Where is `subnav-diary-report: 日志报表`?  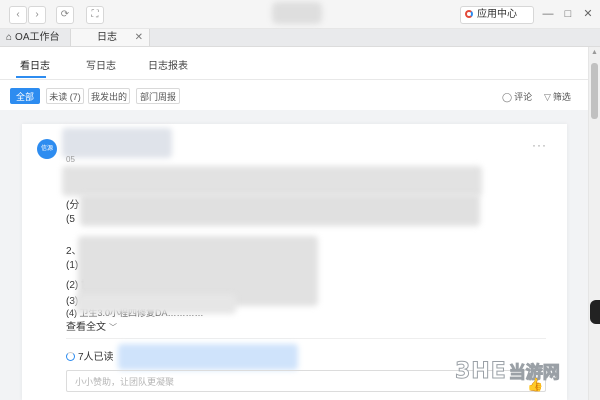 subnav-diary-report: 日志报表 is located at coordinates (168, 64).